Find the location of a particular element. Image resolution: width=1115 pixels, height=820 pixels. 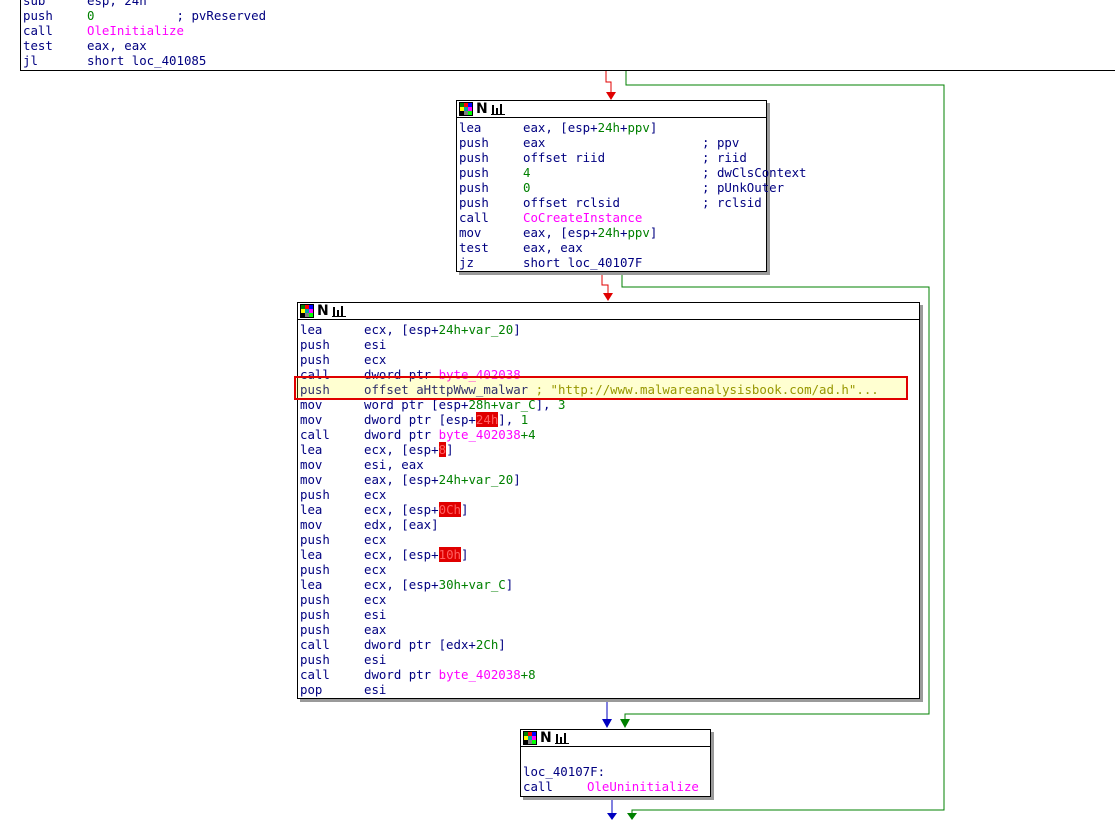

mnemonic: lea is located at coordinates (311, 509).